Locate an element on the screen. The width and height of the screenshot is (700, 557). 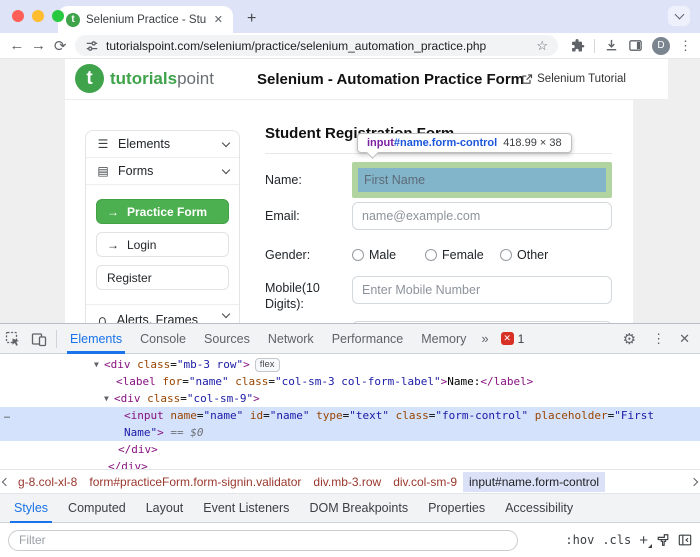
devtools-tab-sources: Sources is located at coordinates (227, 339).